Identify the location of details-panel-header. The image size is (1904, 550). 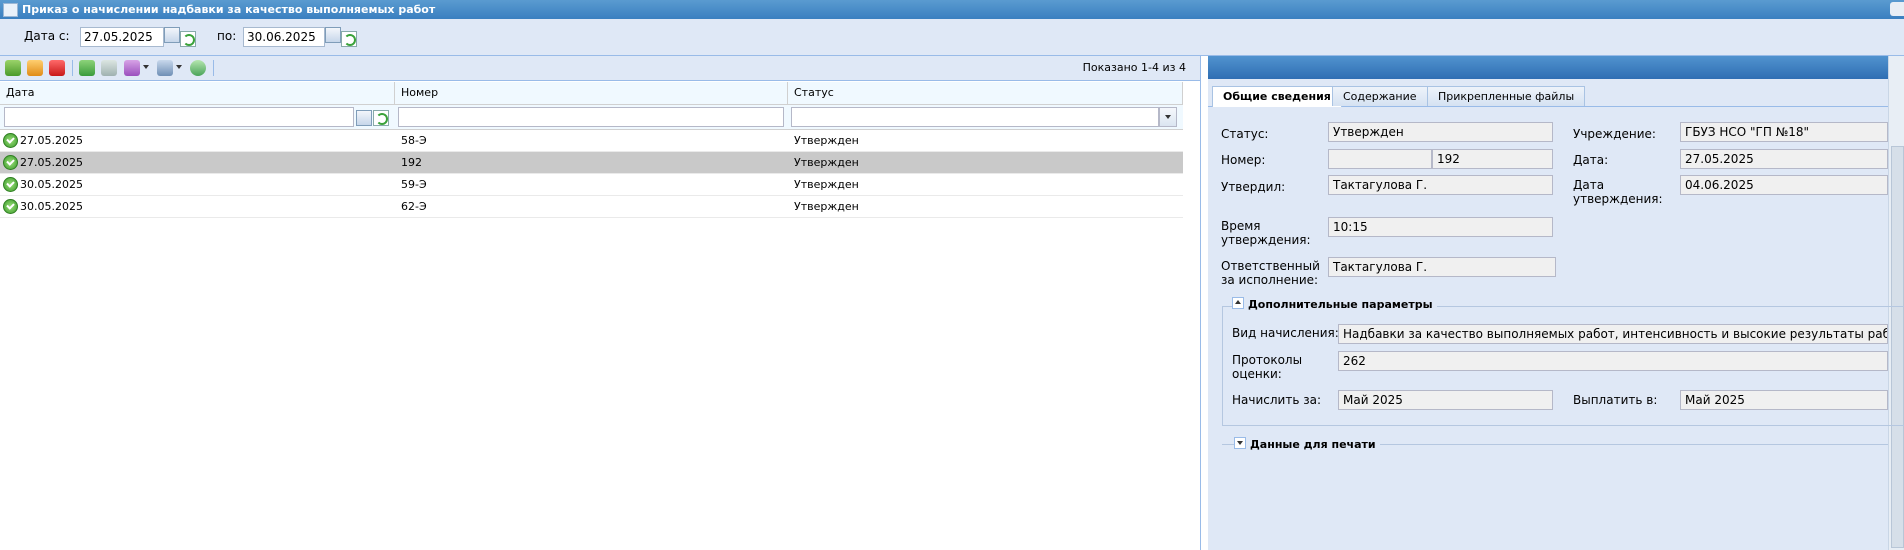
(1556, 67).